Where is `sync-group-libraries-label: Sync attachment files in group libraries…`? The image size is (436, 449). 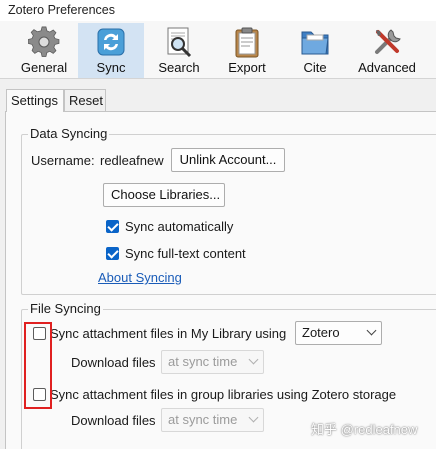
sync-group-libraries-label: Sync attachment files in group libraries… is located at coordinates (223, 394).